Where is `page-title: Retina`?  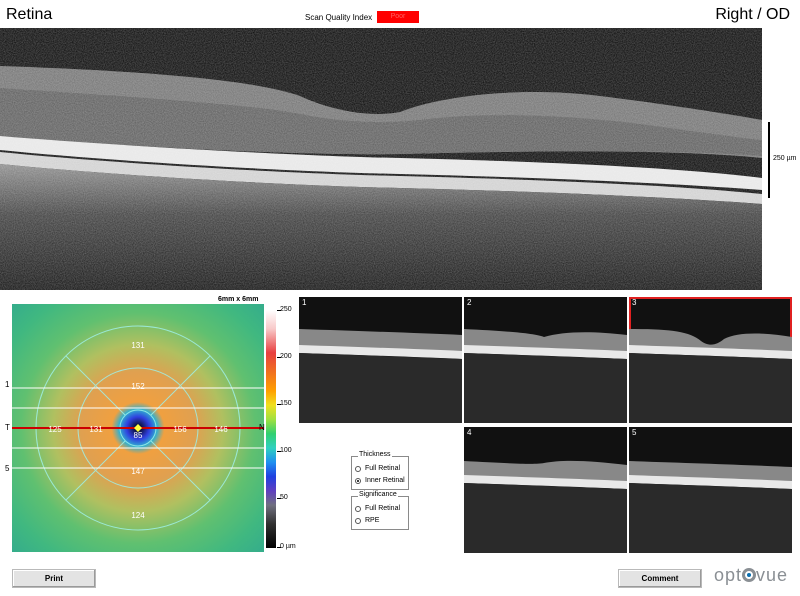 page-title: Retina is located at coordinates (29, 14).